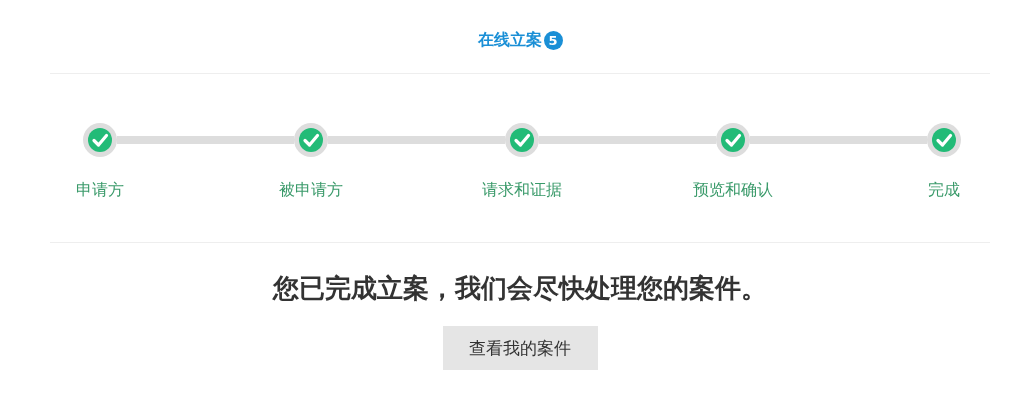  What do you see at coordinates (553, 40) in the screenshot?
I see `count-badge: 5` at bounding box center [553, 40].